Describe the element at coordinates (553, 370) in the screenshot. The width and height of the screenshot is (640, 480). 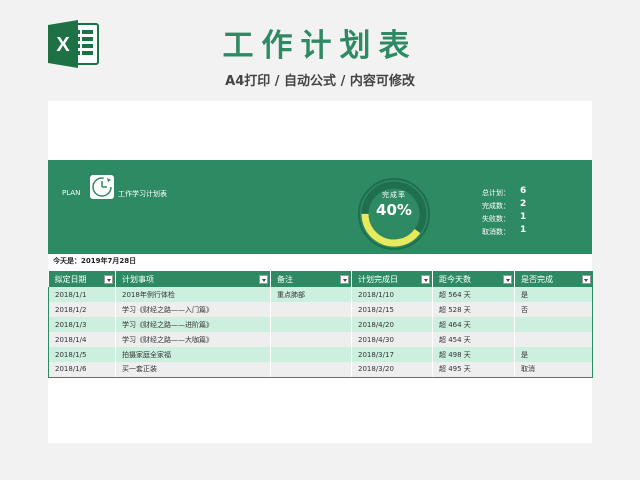
I see `table-cell: 取消` at that location.